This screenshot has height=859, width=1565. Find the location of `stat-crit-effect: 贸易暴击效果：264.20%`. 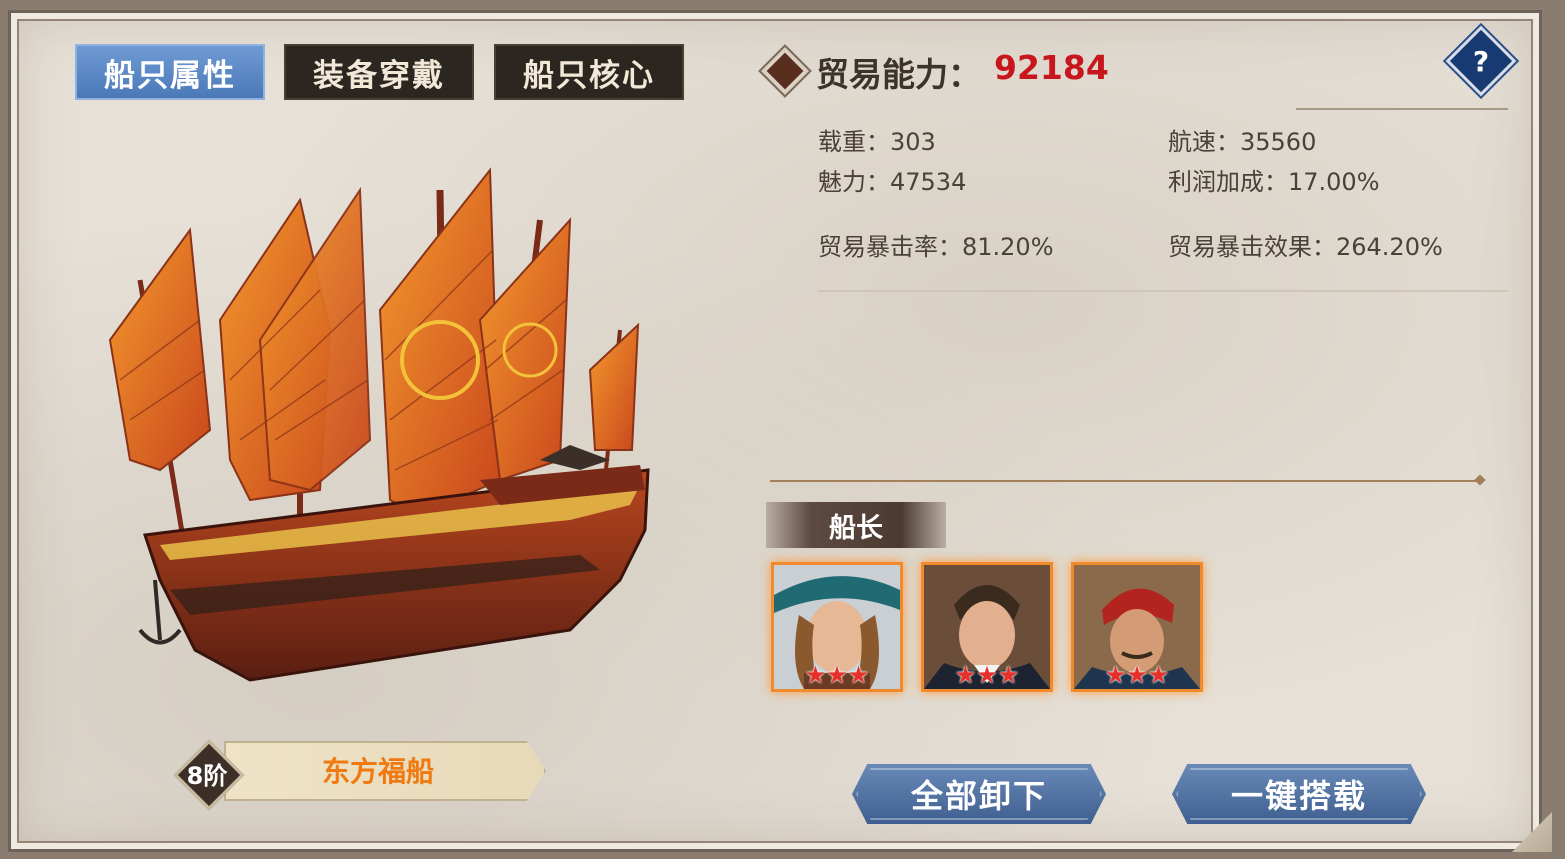

stat-crit-effect: 贸易暴击效果：264.20% is located at coordinates (1305, 247).